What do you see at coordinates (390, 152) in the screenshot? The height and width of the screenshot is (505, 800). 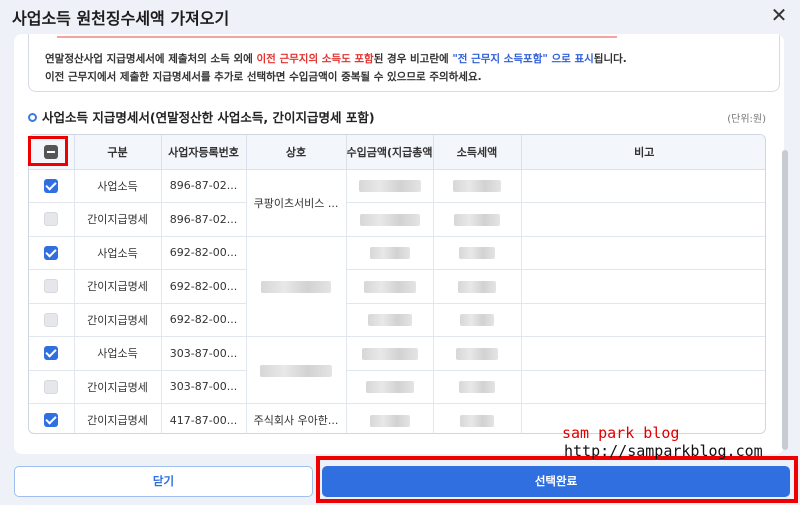 I see `col-income: 수입금액(지급총액)` at bounding box center [390, 152].